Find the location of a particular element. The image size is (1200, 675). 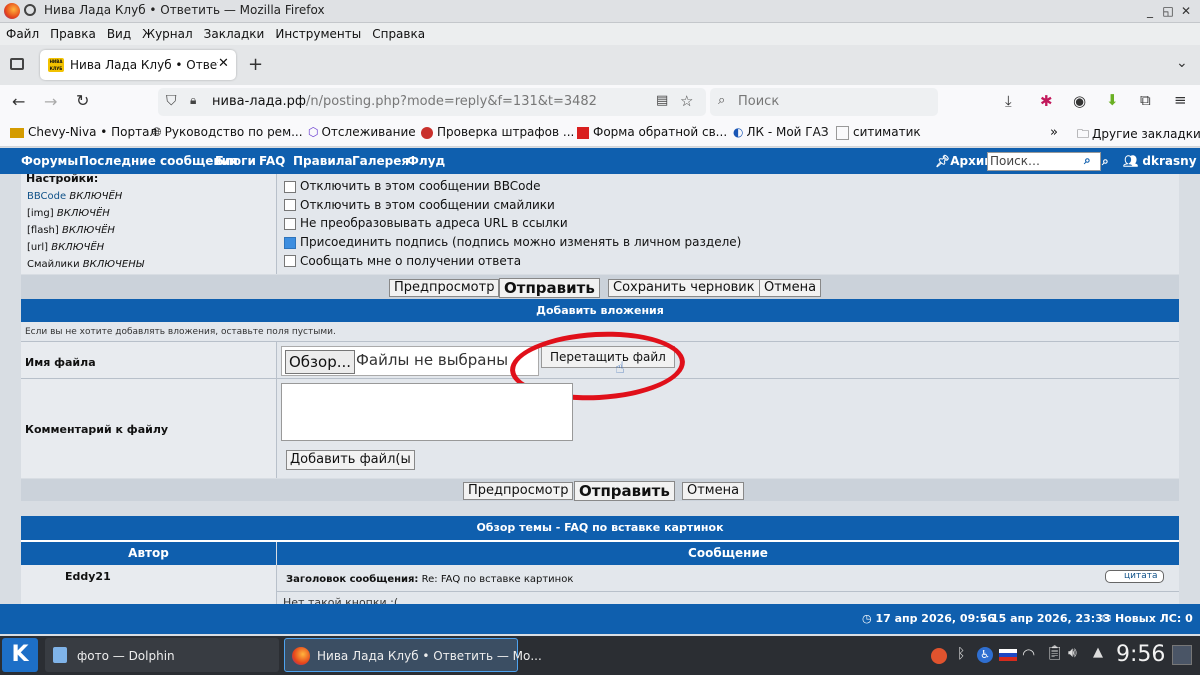

extension-icon: ✱ is located at coordinates (1046, 101).